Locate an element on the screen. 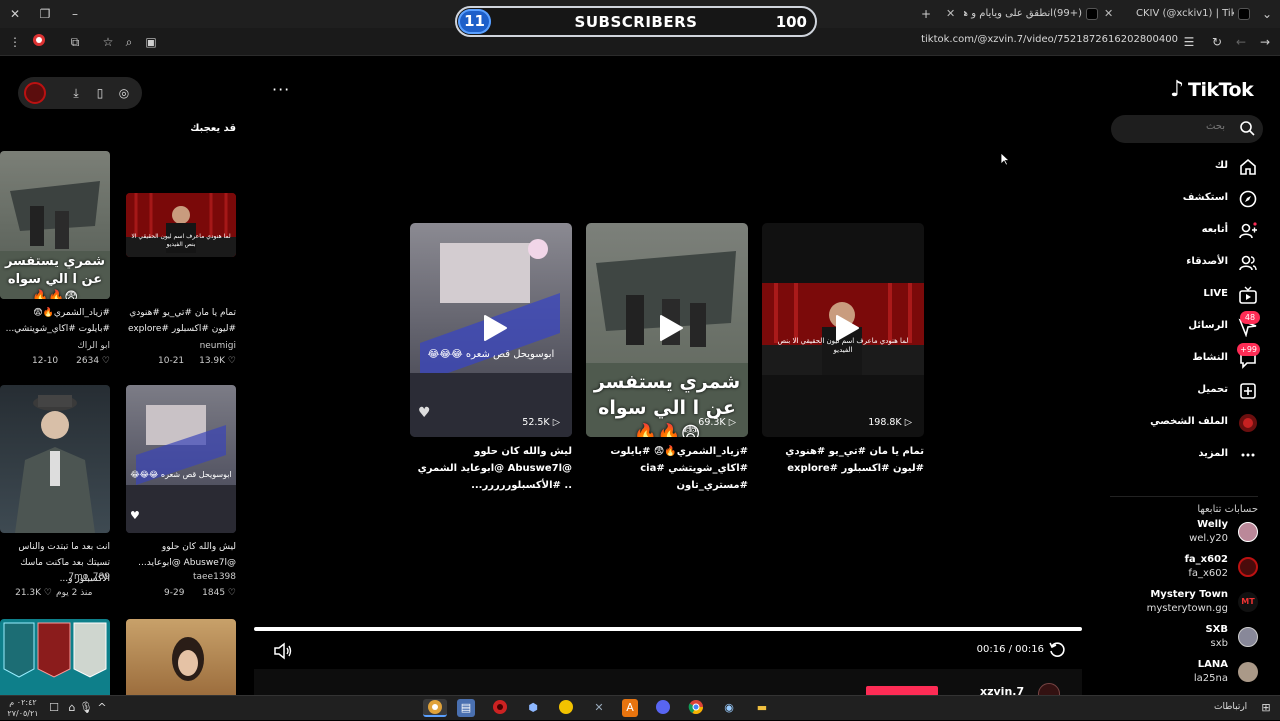  tab-inactive: ✕ CKIV (@xckiv1) | TikTok(85) is located at coordinates (1175, 14).